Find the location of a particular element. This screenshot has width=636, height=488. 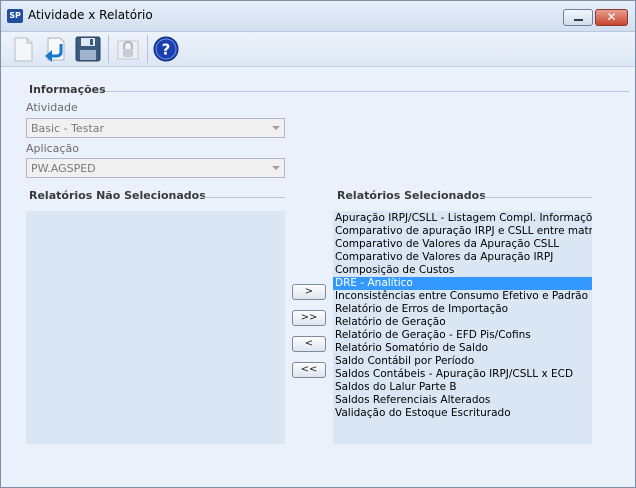

unselected-reports-title: Relatórios Não Selecionados is located at coordinates (117, 195).